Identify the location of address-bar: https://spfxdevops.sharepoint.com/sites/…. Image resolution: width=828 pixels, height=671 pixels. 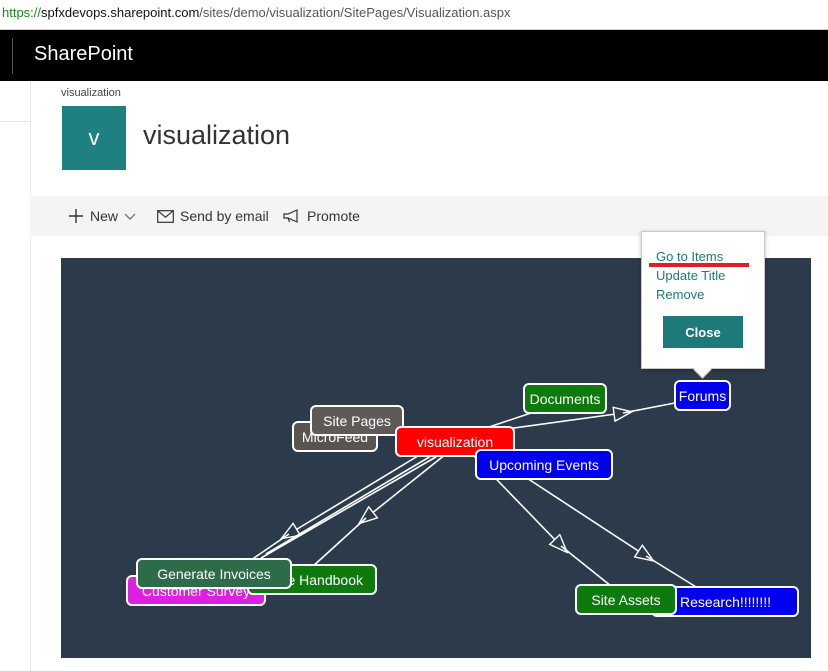
(414, 15).